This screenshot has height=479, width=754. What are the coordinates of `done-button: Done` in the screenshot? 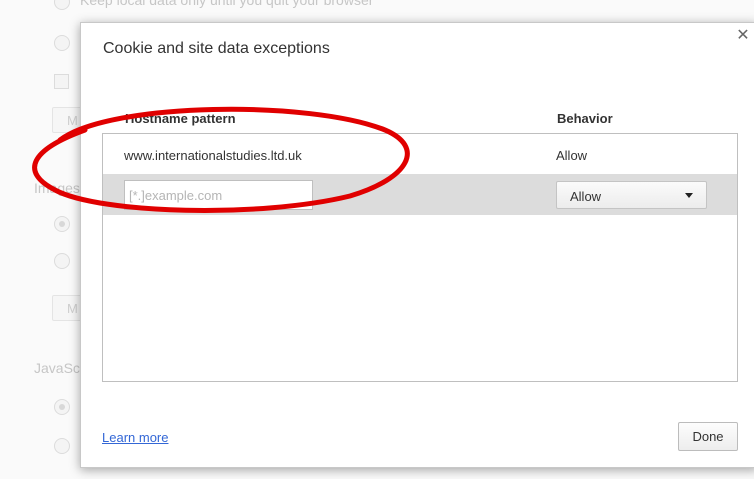 It's located at (708, 436).